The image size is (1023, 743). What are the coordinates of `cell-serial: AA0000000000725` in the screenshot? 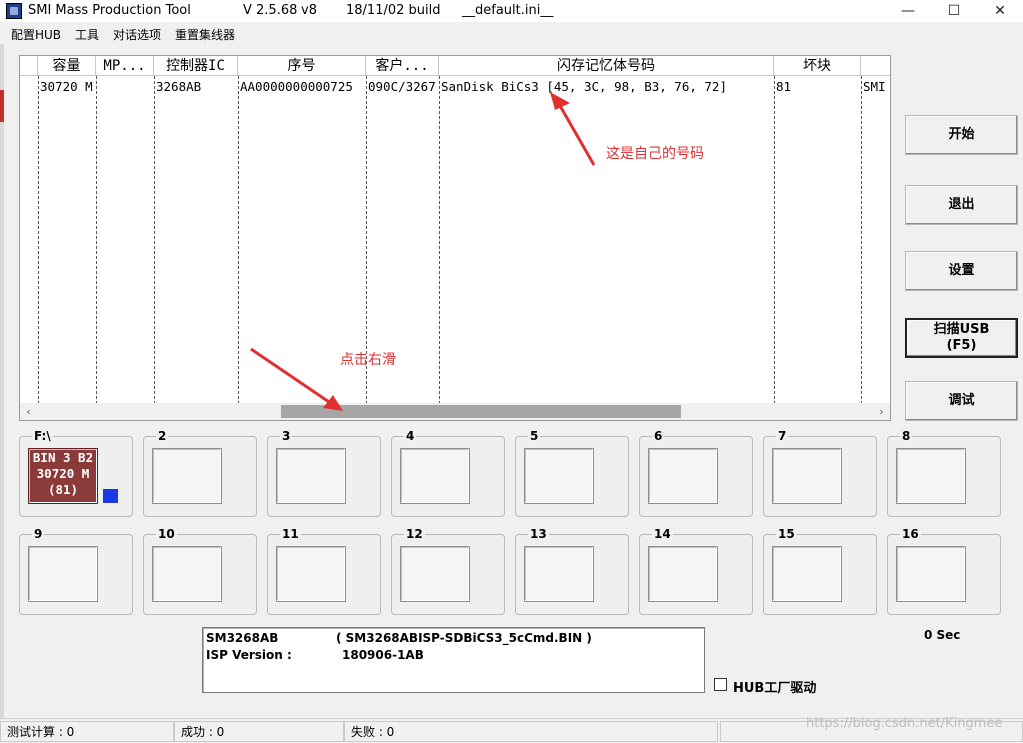 It's located at (296, 86).